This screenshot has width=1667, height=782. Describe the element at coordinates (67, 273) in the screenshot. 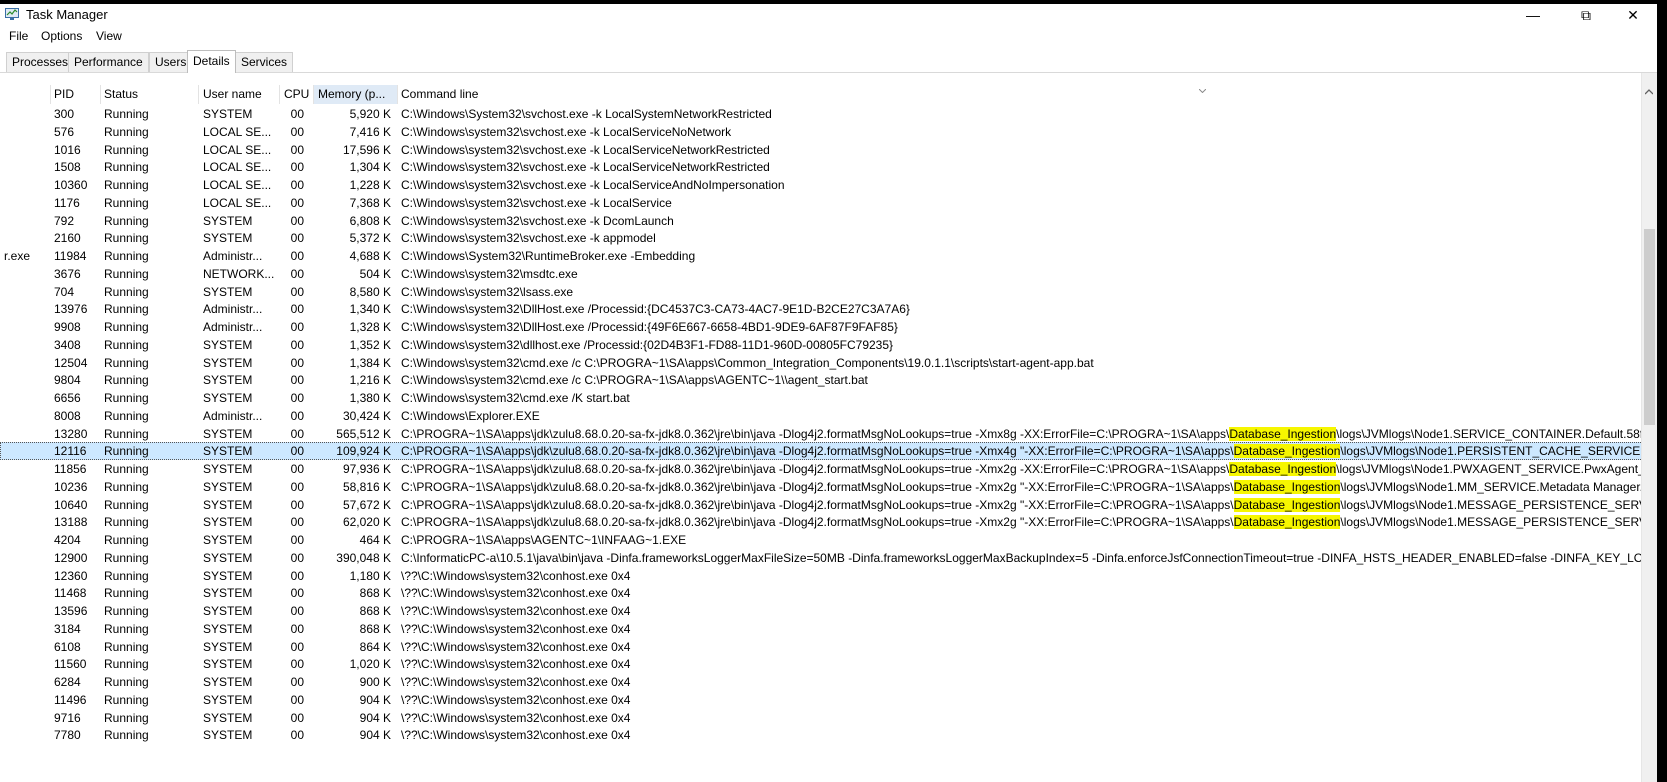

I see `pid-cell: 3676` at that location.